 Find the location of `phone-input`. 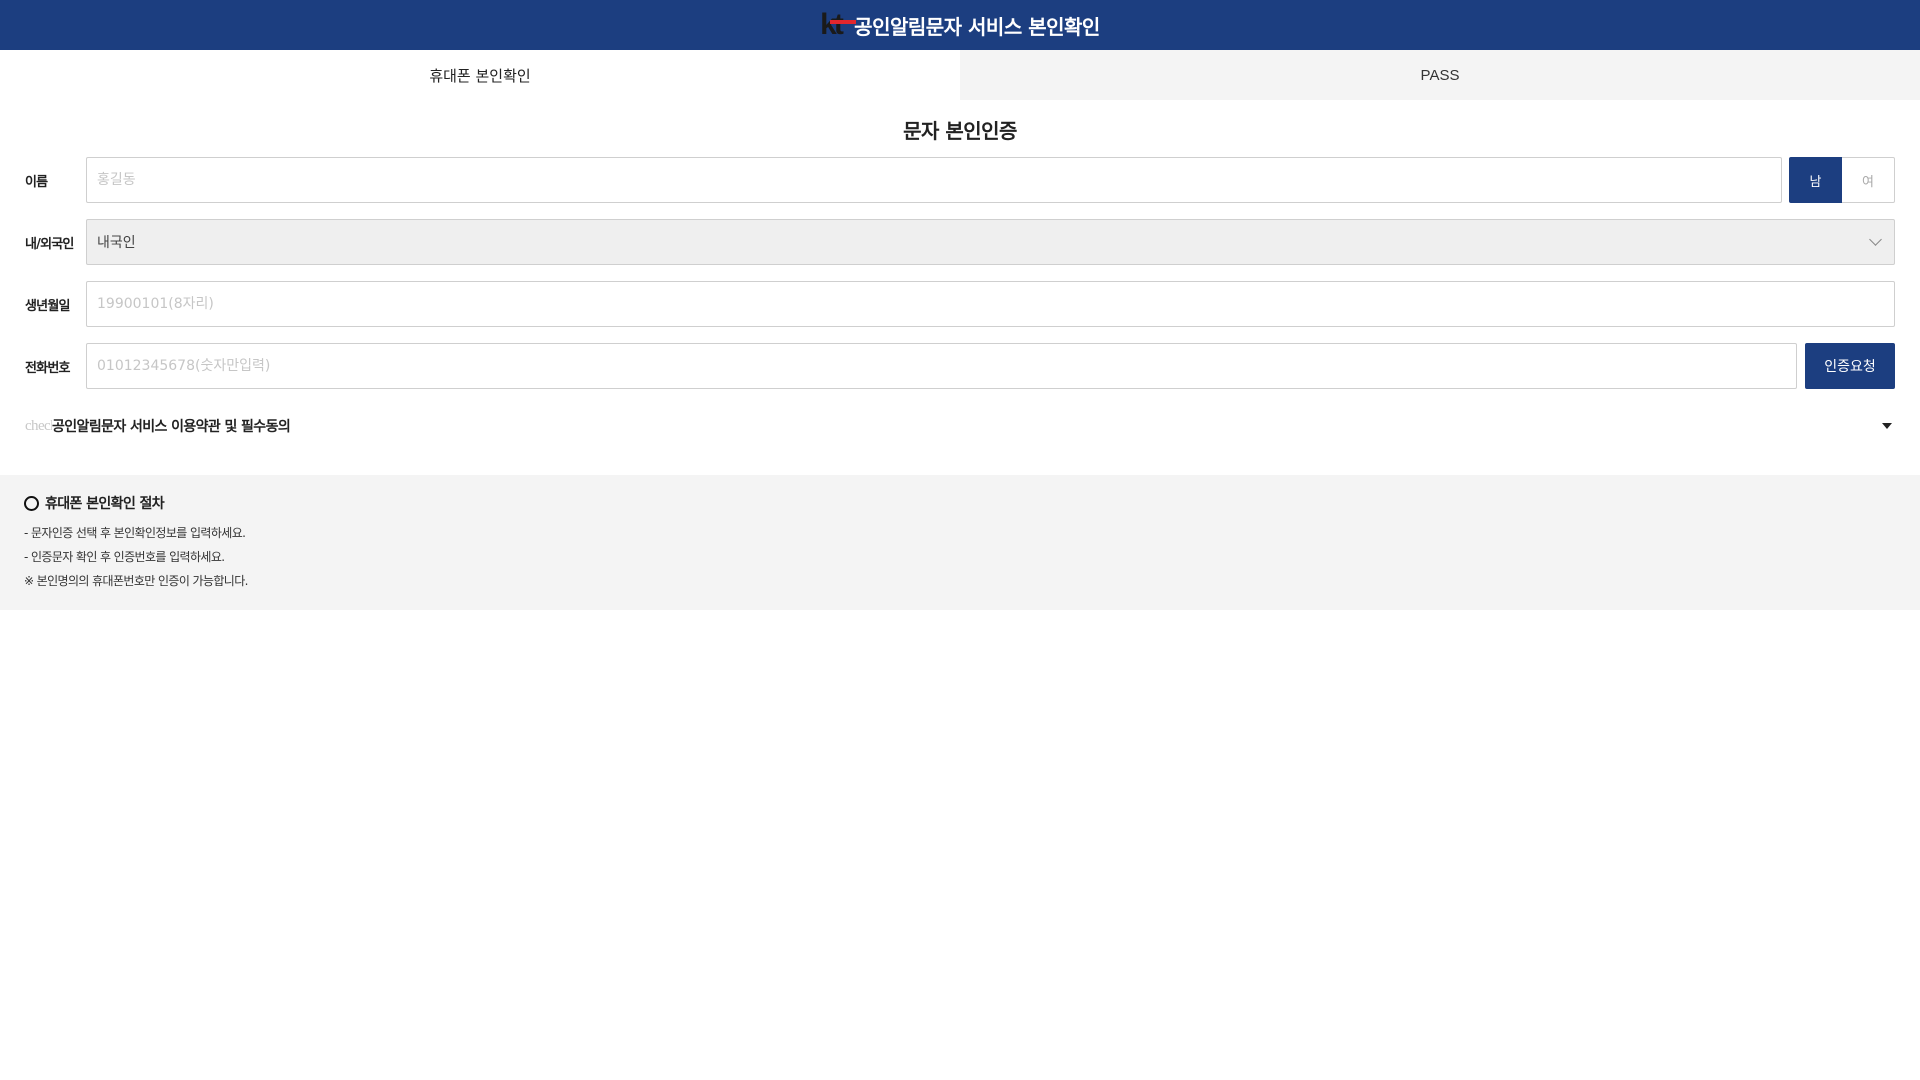

phone-input is located at coordinates (941, 366).